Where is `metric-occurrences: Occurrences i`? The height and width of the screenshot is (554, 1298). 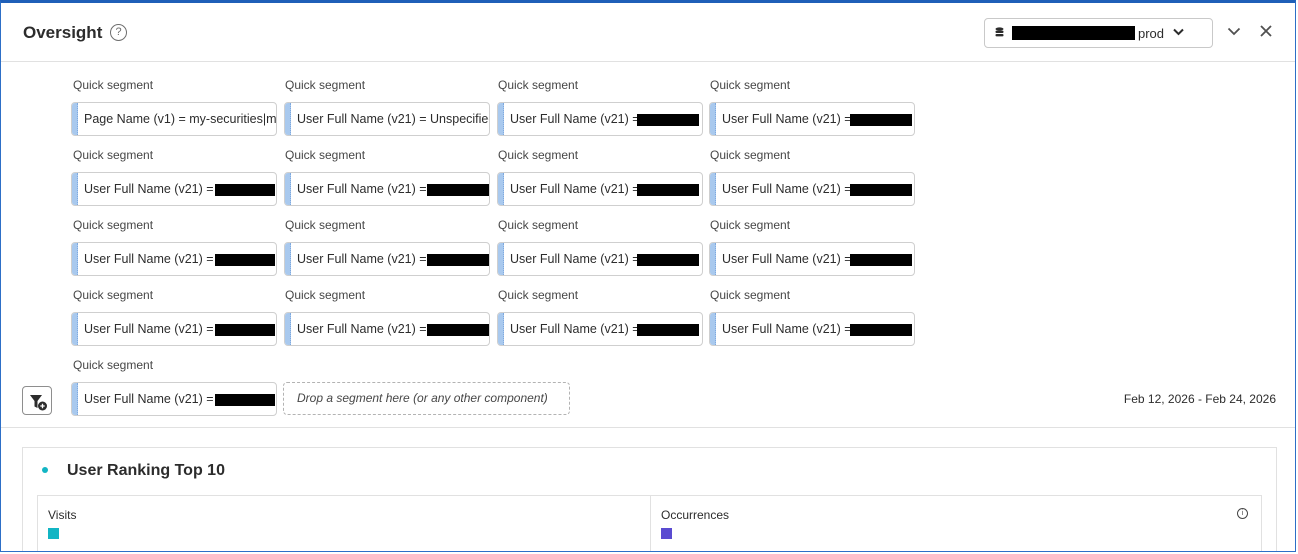 metric-occurrences: Occurrences i is located at coordinates (956, 523).